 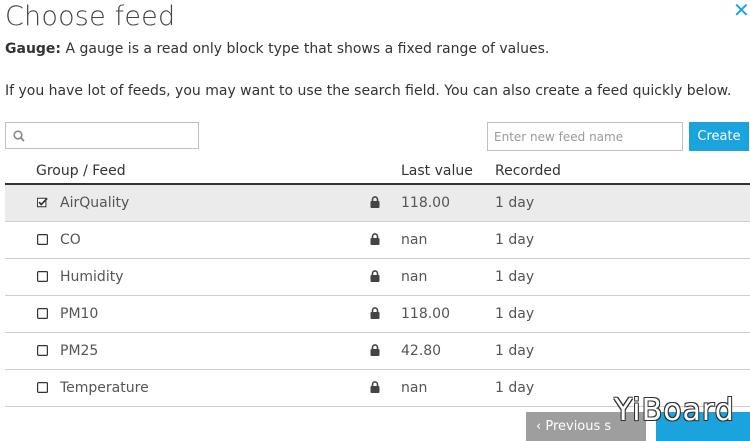 I want to click on header-recorded: Recorded, so click(x=528, y=171).